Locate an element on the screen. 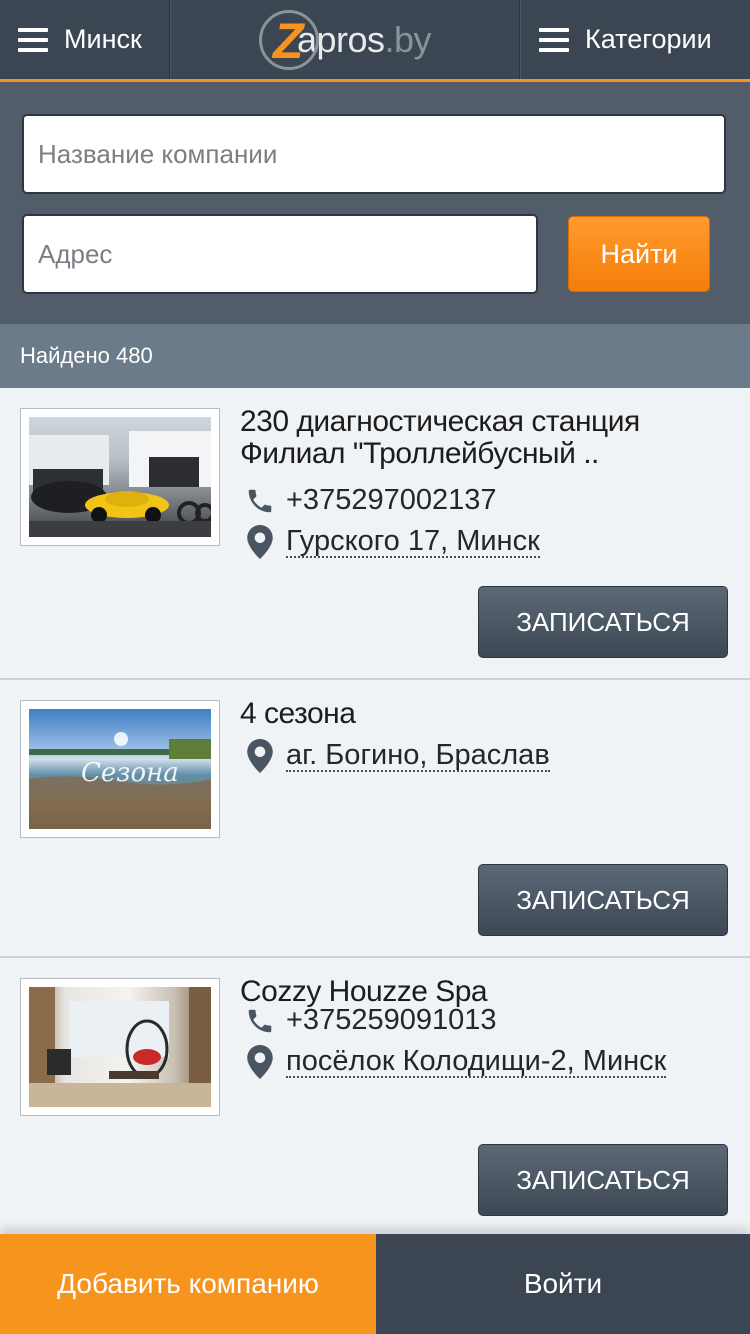 The image size is (750, 1334). company-photo: Сезона is located at coordinates (120, 769).